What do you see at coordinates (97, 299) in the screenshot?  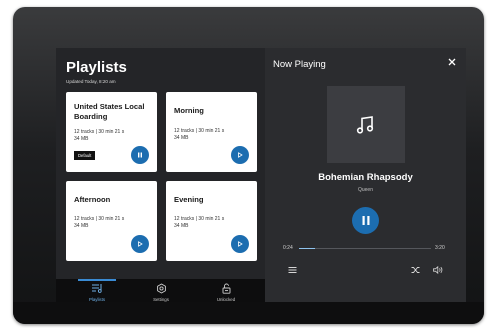 I see `nav-label: Playlists` at bounding box center [97, 299].